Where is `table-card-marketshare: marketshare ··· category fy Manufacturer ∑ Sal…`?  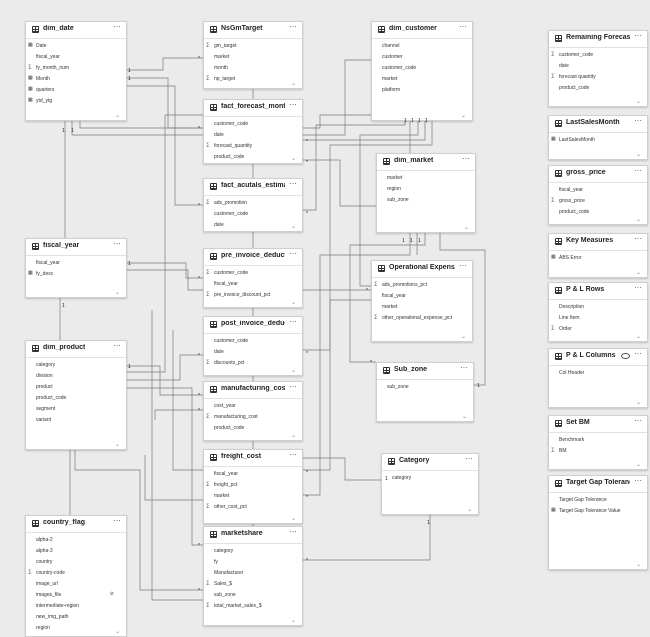
table-card-marketshare: marketshare ··· category fy Manufacturer ∑ Sal… is located at coordinates (253, 576).